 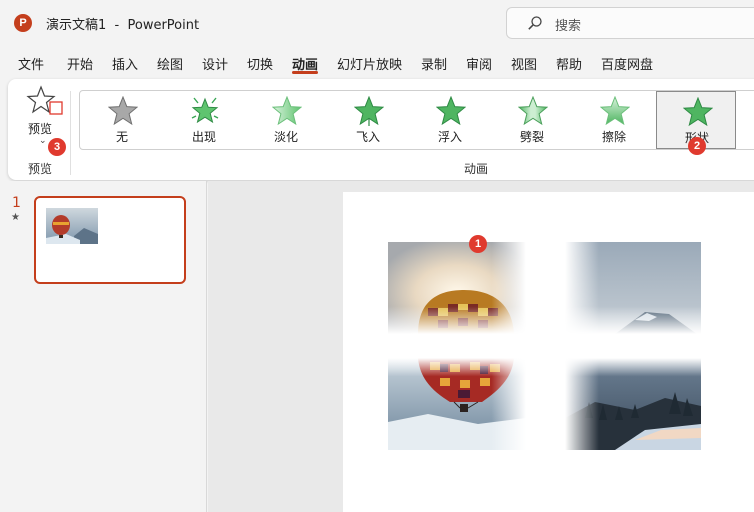 I want to click on animation-appear: 出现, so click(x=204, y=120).